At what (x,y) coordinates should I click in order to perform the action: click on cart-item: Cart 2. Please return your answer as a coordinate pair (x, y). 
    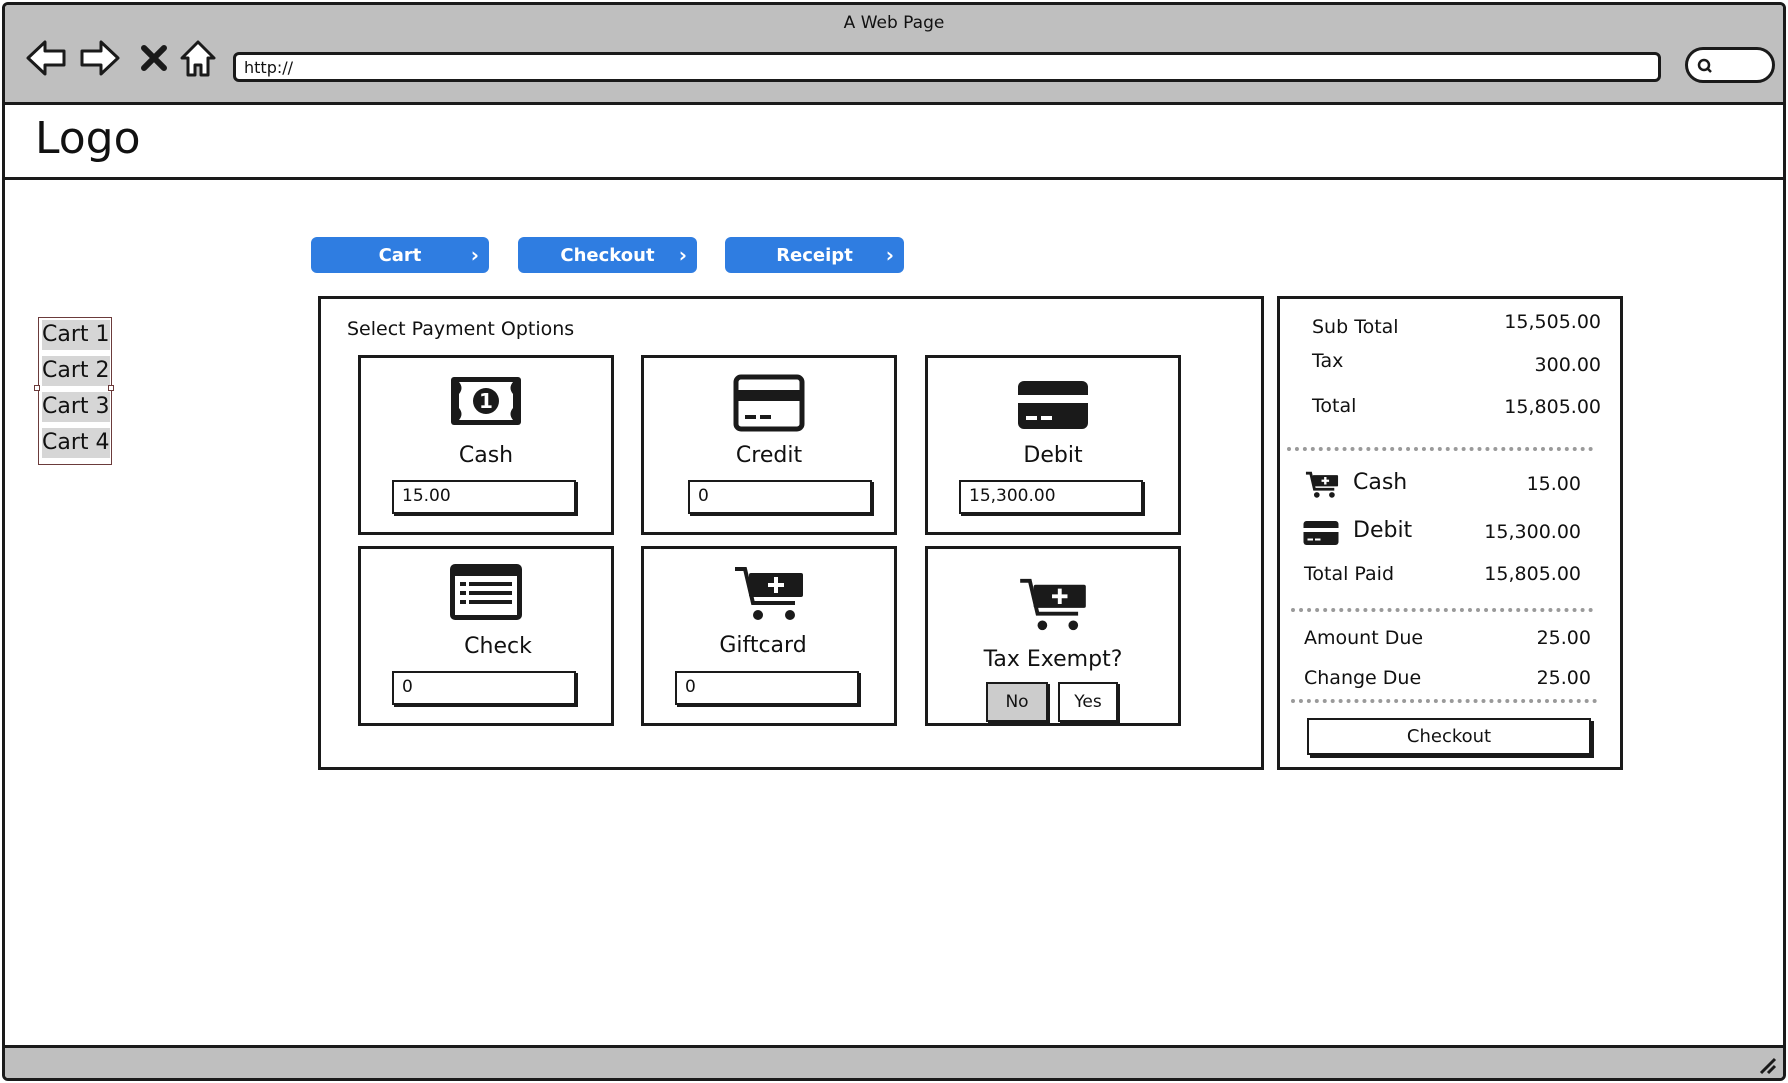
    Looking at the image, I should click on (76, 371).